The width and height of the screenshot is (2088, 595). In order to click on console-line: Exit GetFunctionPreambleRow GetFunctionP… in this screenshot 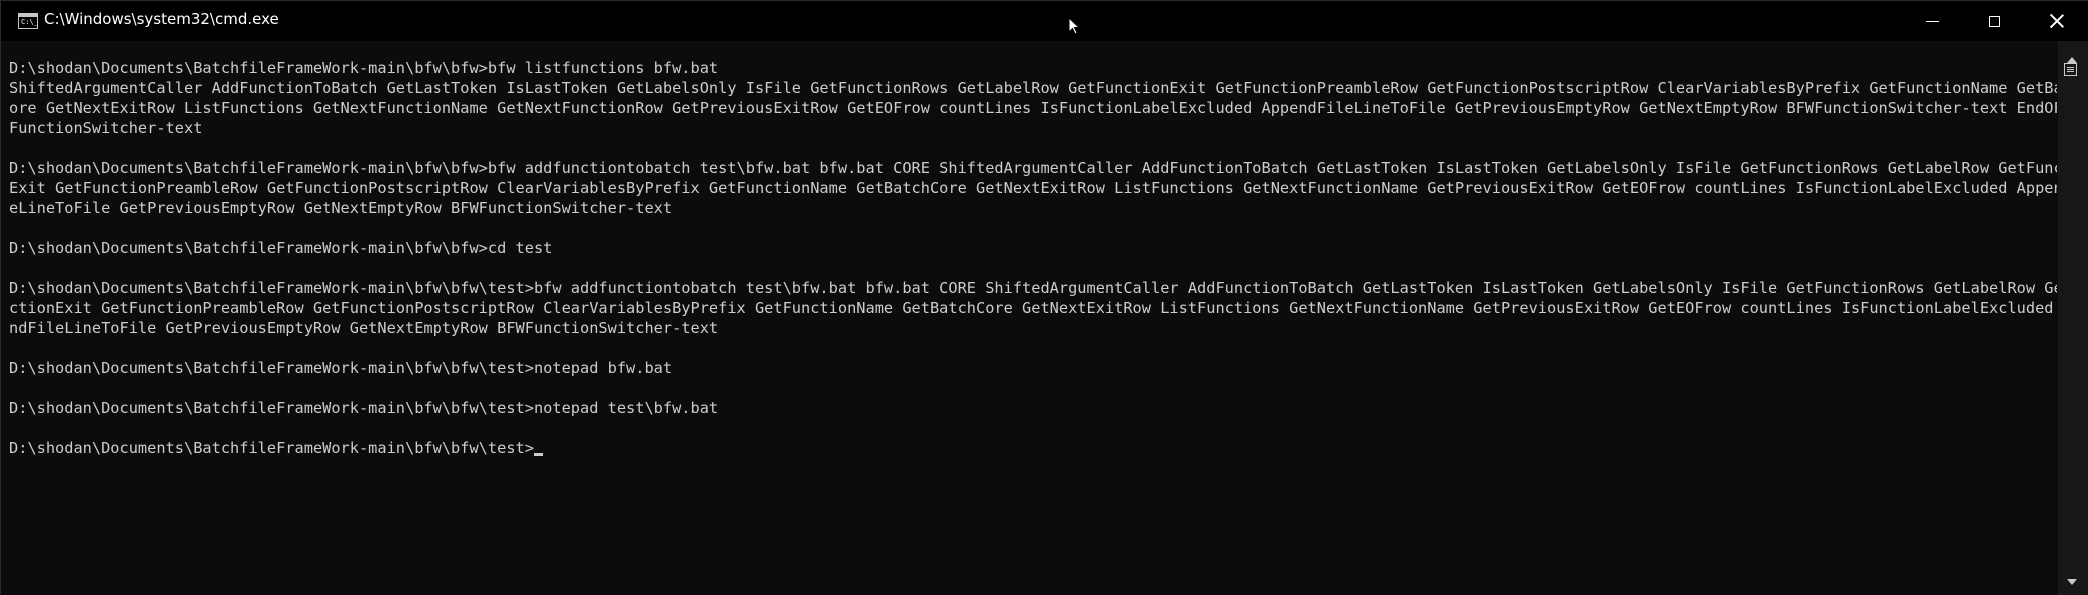, I will do `click(1033, 188)`.